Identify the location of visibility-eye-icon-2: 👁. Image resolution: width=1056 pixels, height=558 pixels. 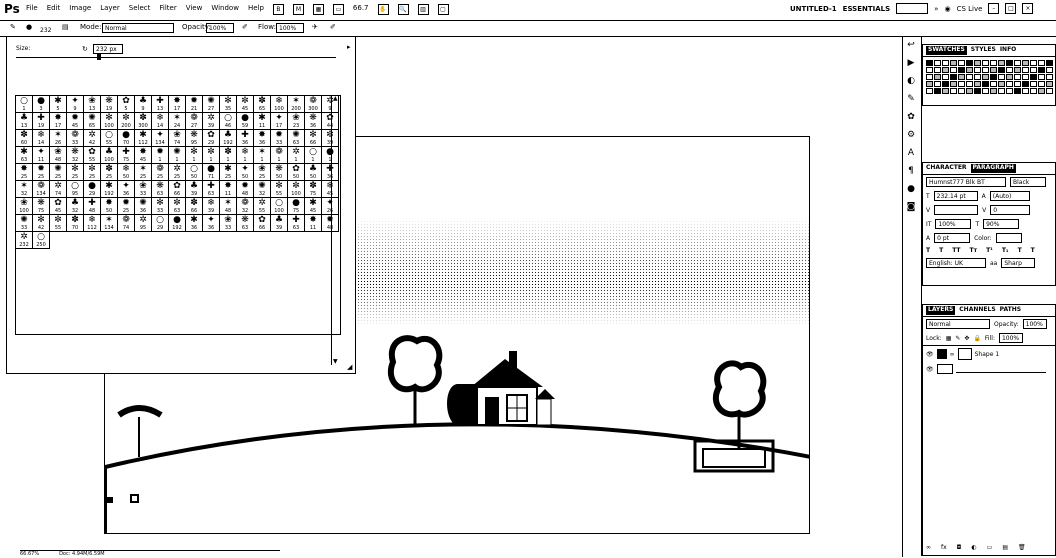
(930, 369).